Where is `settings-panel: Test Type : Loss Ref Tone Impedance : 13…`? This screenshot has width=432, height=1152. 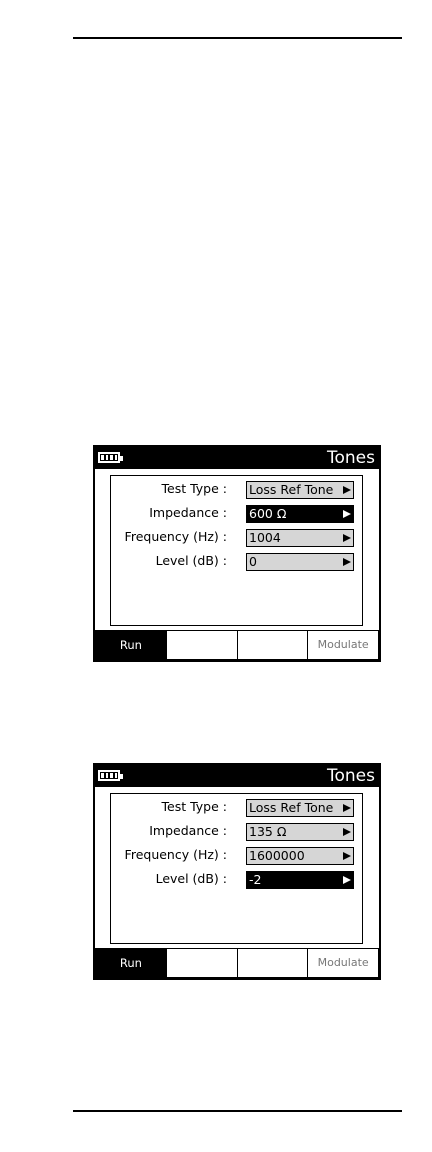 settings-panel: Test Type : Loss Ref Tone Impedance : 13… is located at coordinates (236, 868).